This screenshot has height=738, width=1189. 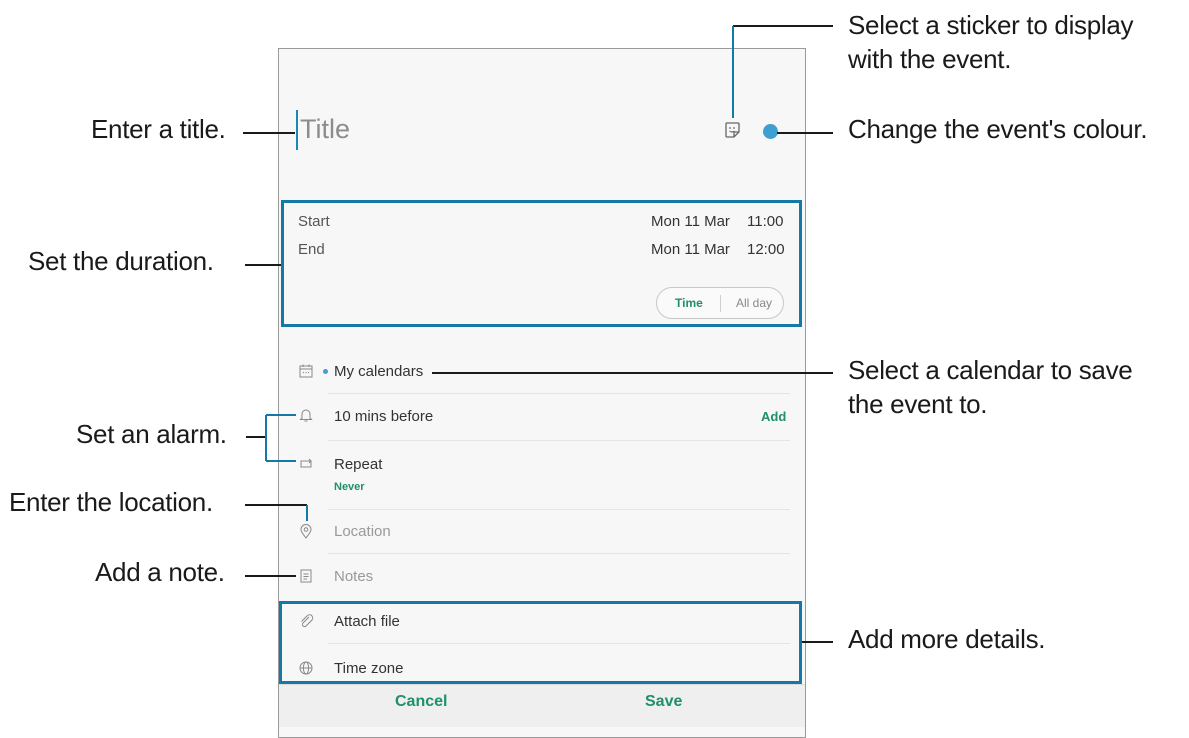 What do you see at coordinates (991, 25) in the screenshot?
I see `annotation-sticker-line1: Select a sticker to display` at bounding box center [991, 25].